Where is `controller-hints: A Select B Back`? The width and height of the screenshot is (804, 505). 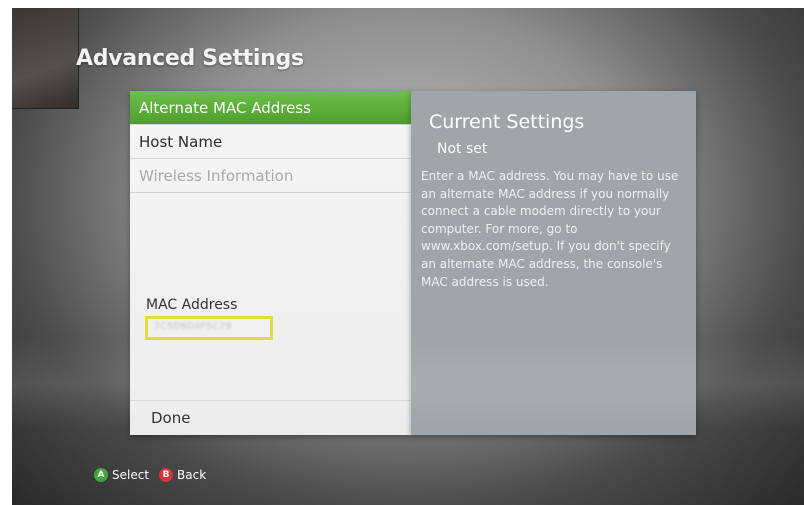 controller-hints: A Select B Back is located at coordinates (150, 475).